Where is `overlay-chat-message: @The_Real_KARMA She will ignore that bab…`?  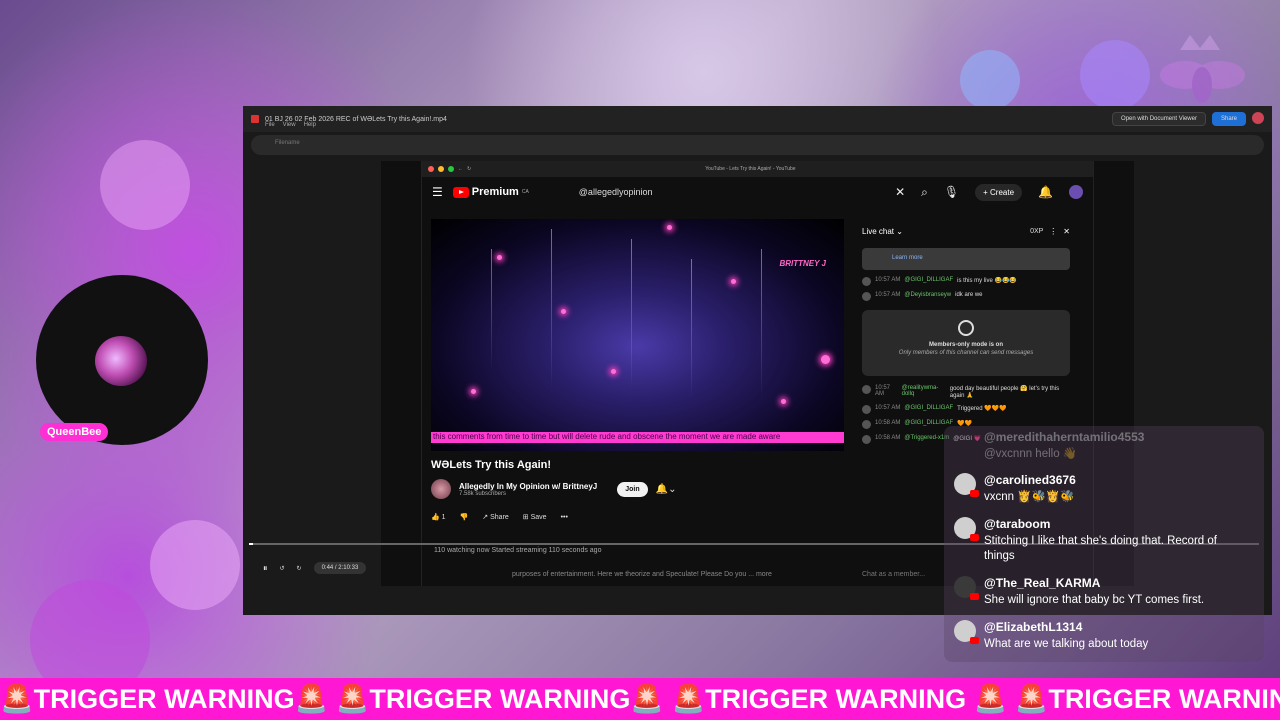 overlay-chat-message: @The_Real_KARMA She will ignore that bab… is located at coordinates (1100, 592).